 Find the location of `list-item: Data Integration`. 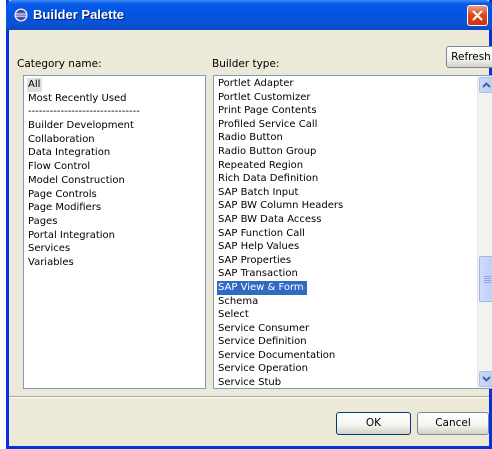

list-item: Data Integration is located at coordinates (114, 153).